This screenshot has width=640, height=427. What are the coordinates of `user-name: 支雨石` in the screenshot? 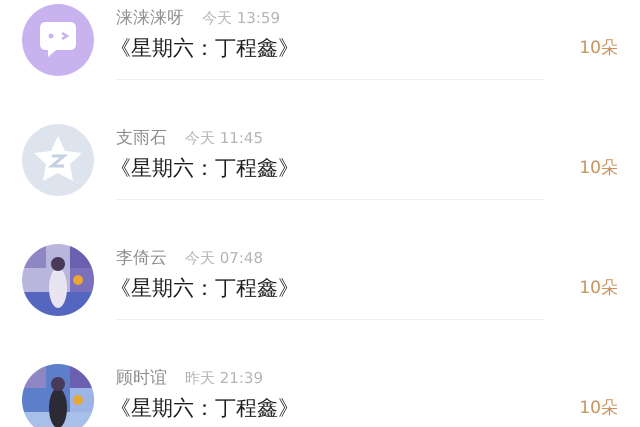 It's located at (141, 138).